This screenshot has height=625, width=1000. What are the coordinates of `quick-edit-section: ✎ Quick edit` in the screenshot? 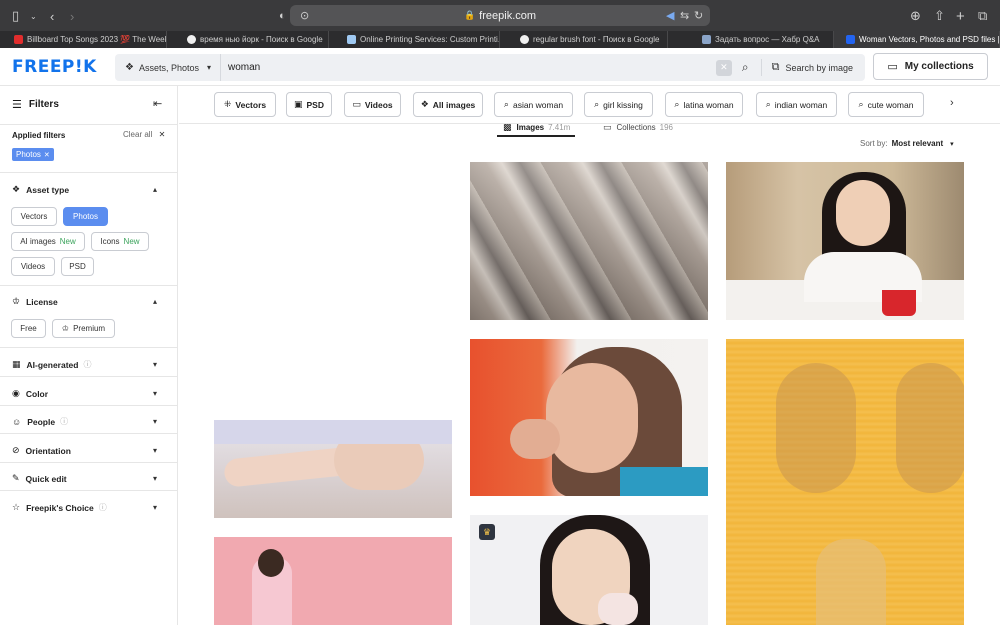 It's located at (39, 478).